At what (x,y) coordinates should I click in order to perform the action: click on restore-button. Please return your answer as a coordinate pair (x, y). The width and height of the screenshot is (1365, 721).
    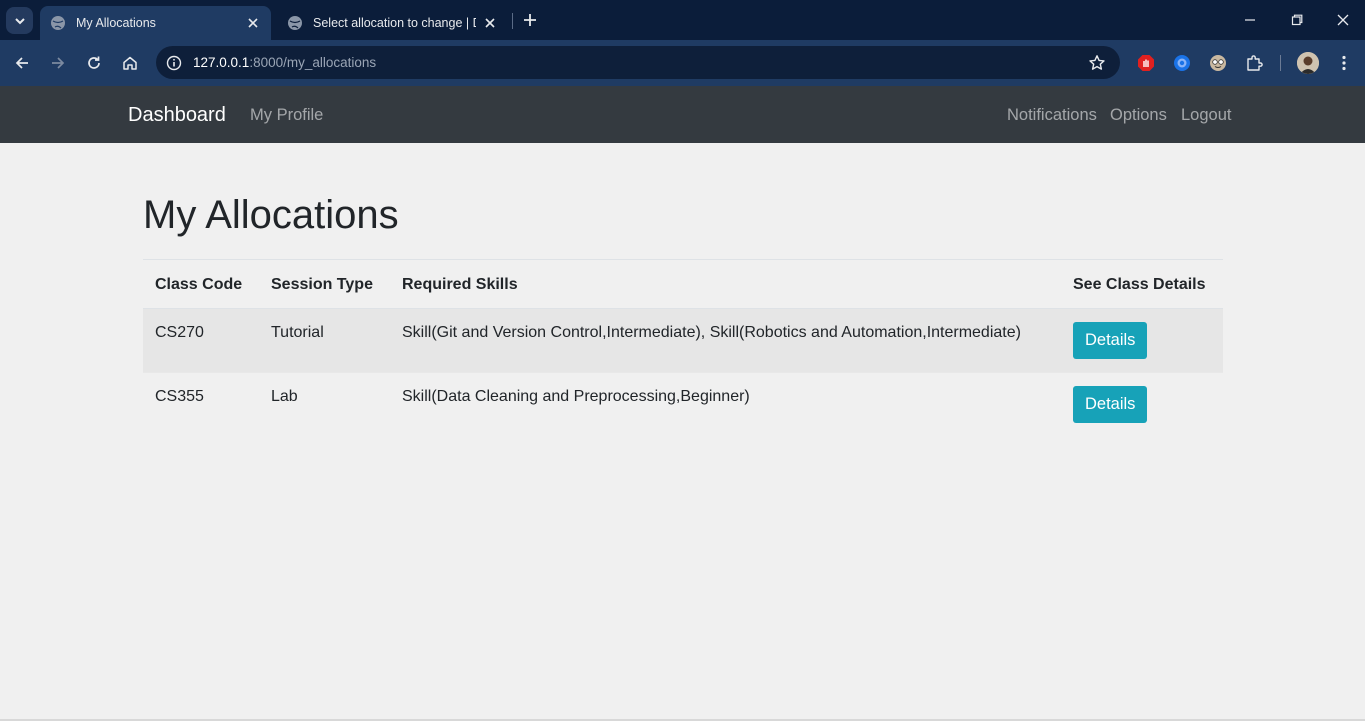
    Looking at the image, I should click on (1297, 20).